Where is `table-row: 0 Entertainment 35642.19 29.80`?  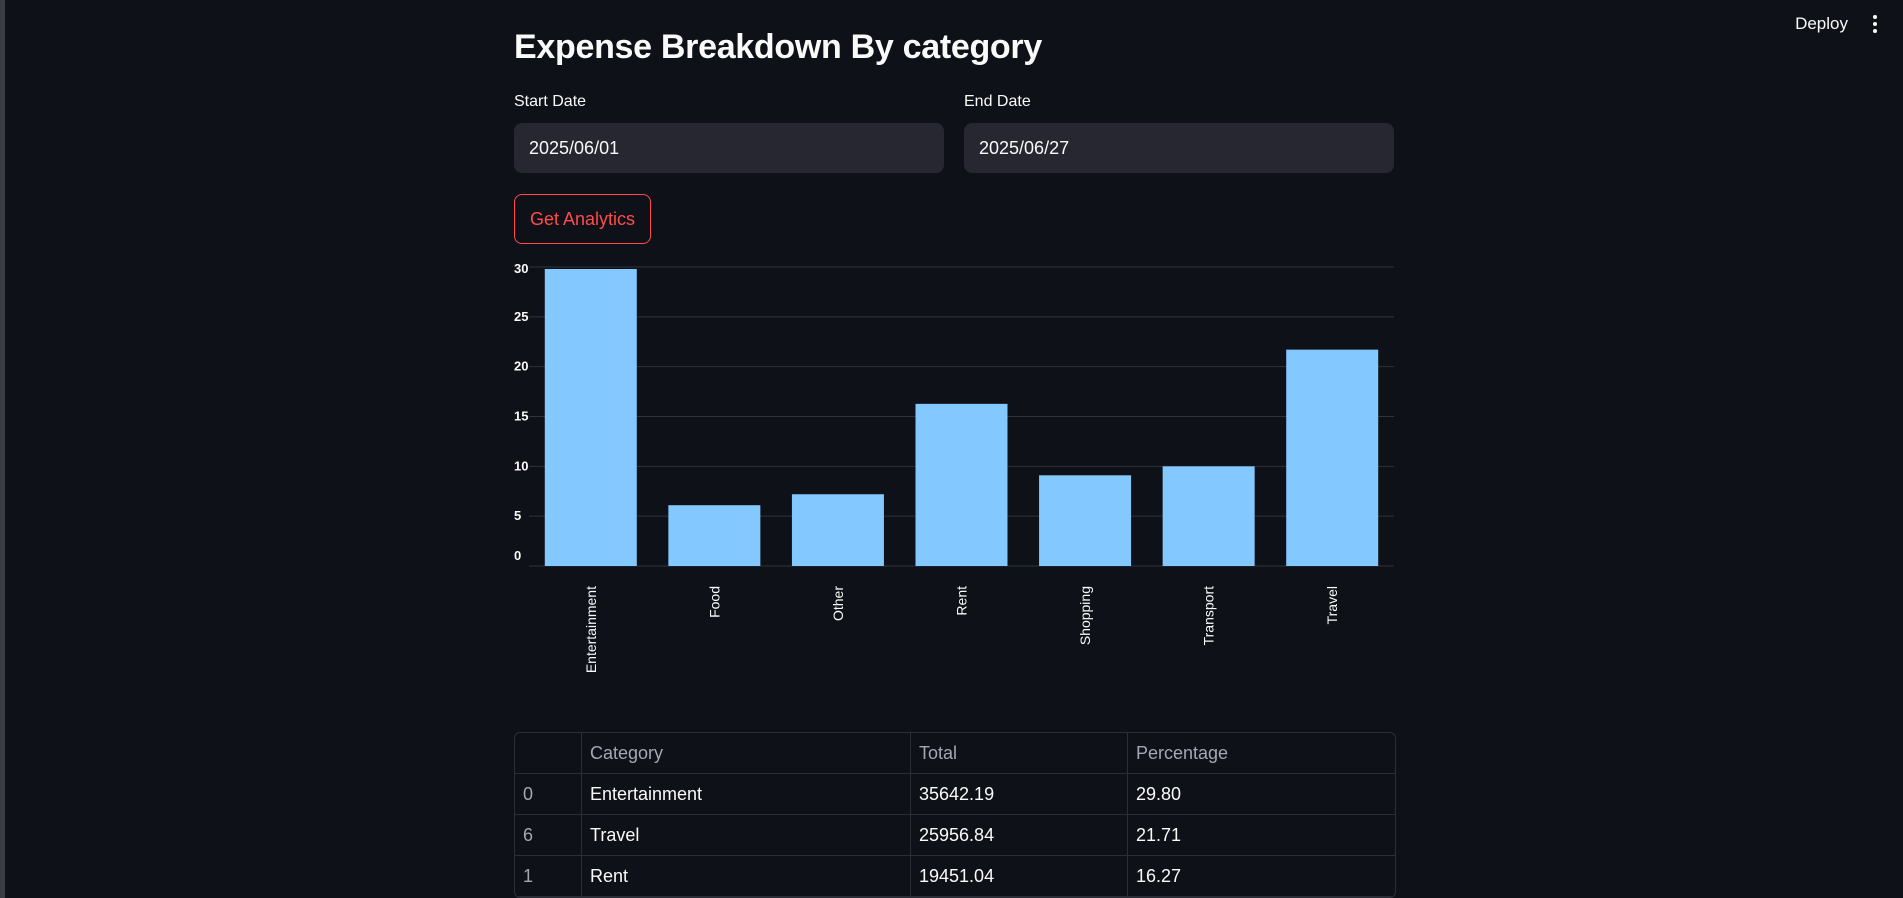
table-row: 0 Entertainment 35642.19 29.80 is located at coordinates (955, 794).